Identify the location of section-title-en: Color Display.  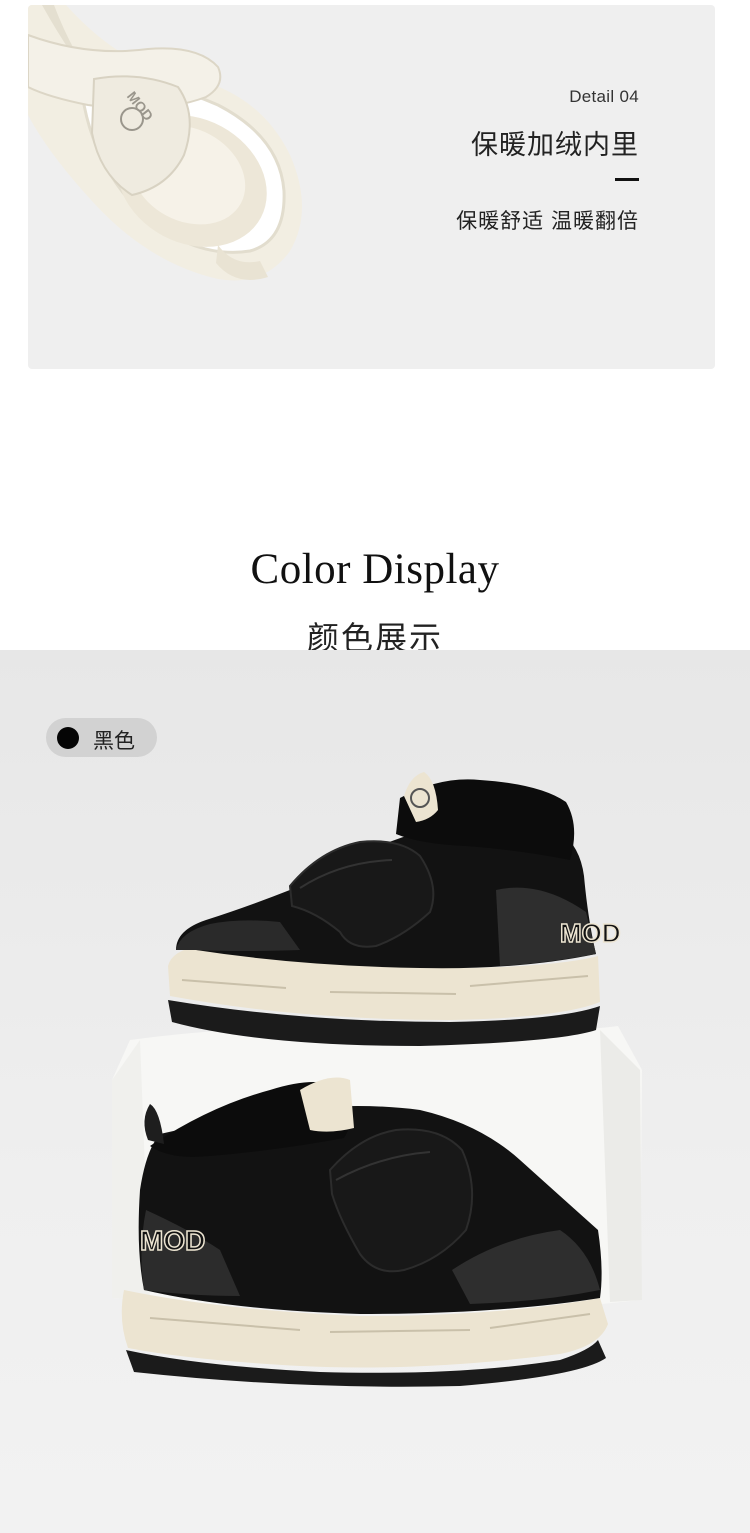
(375, 569).